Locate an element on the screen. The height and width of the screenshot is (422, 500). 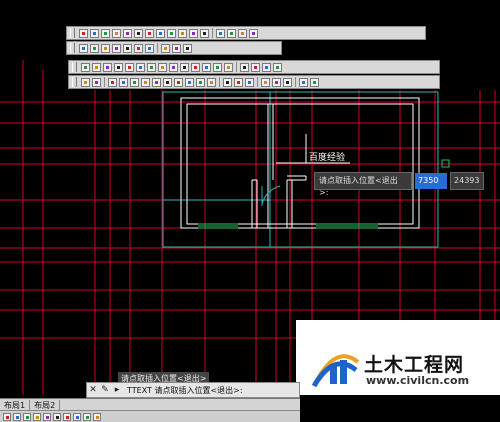
windows is located at coordinates (288, 226).